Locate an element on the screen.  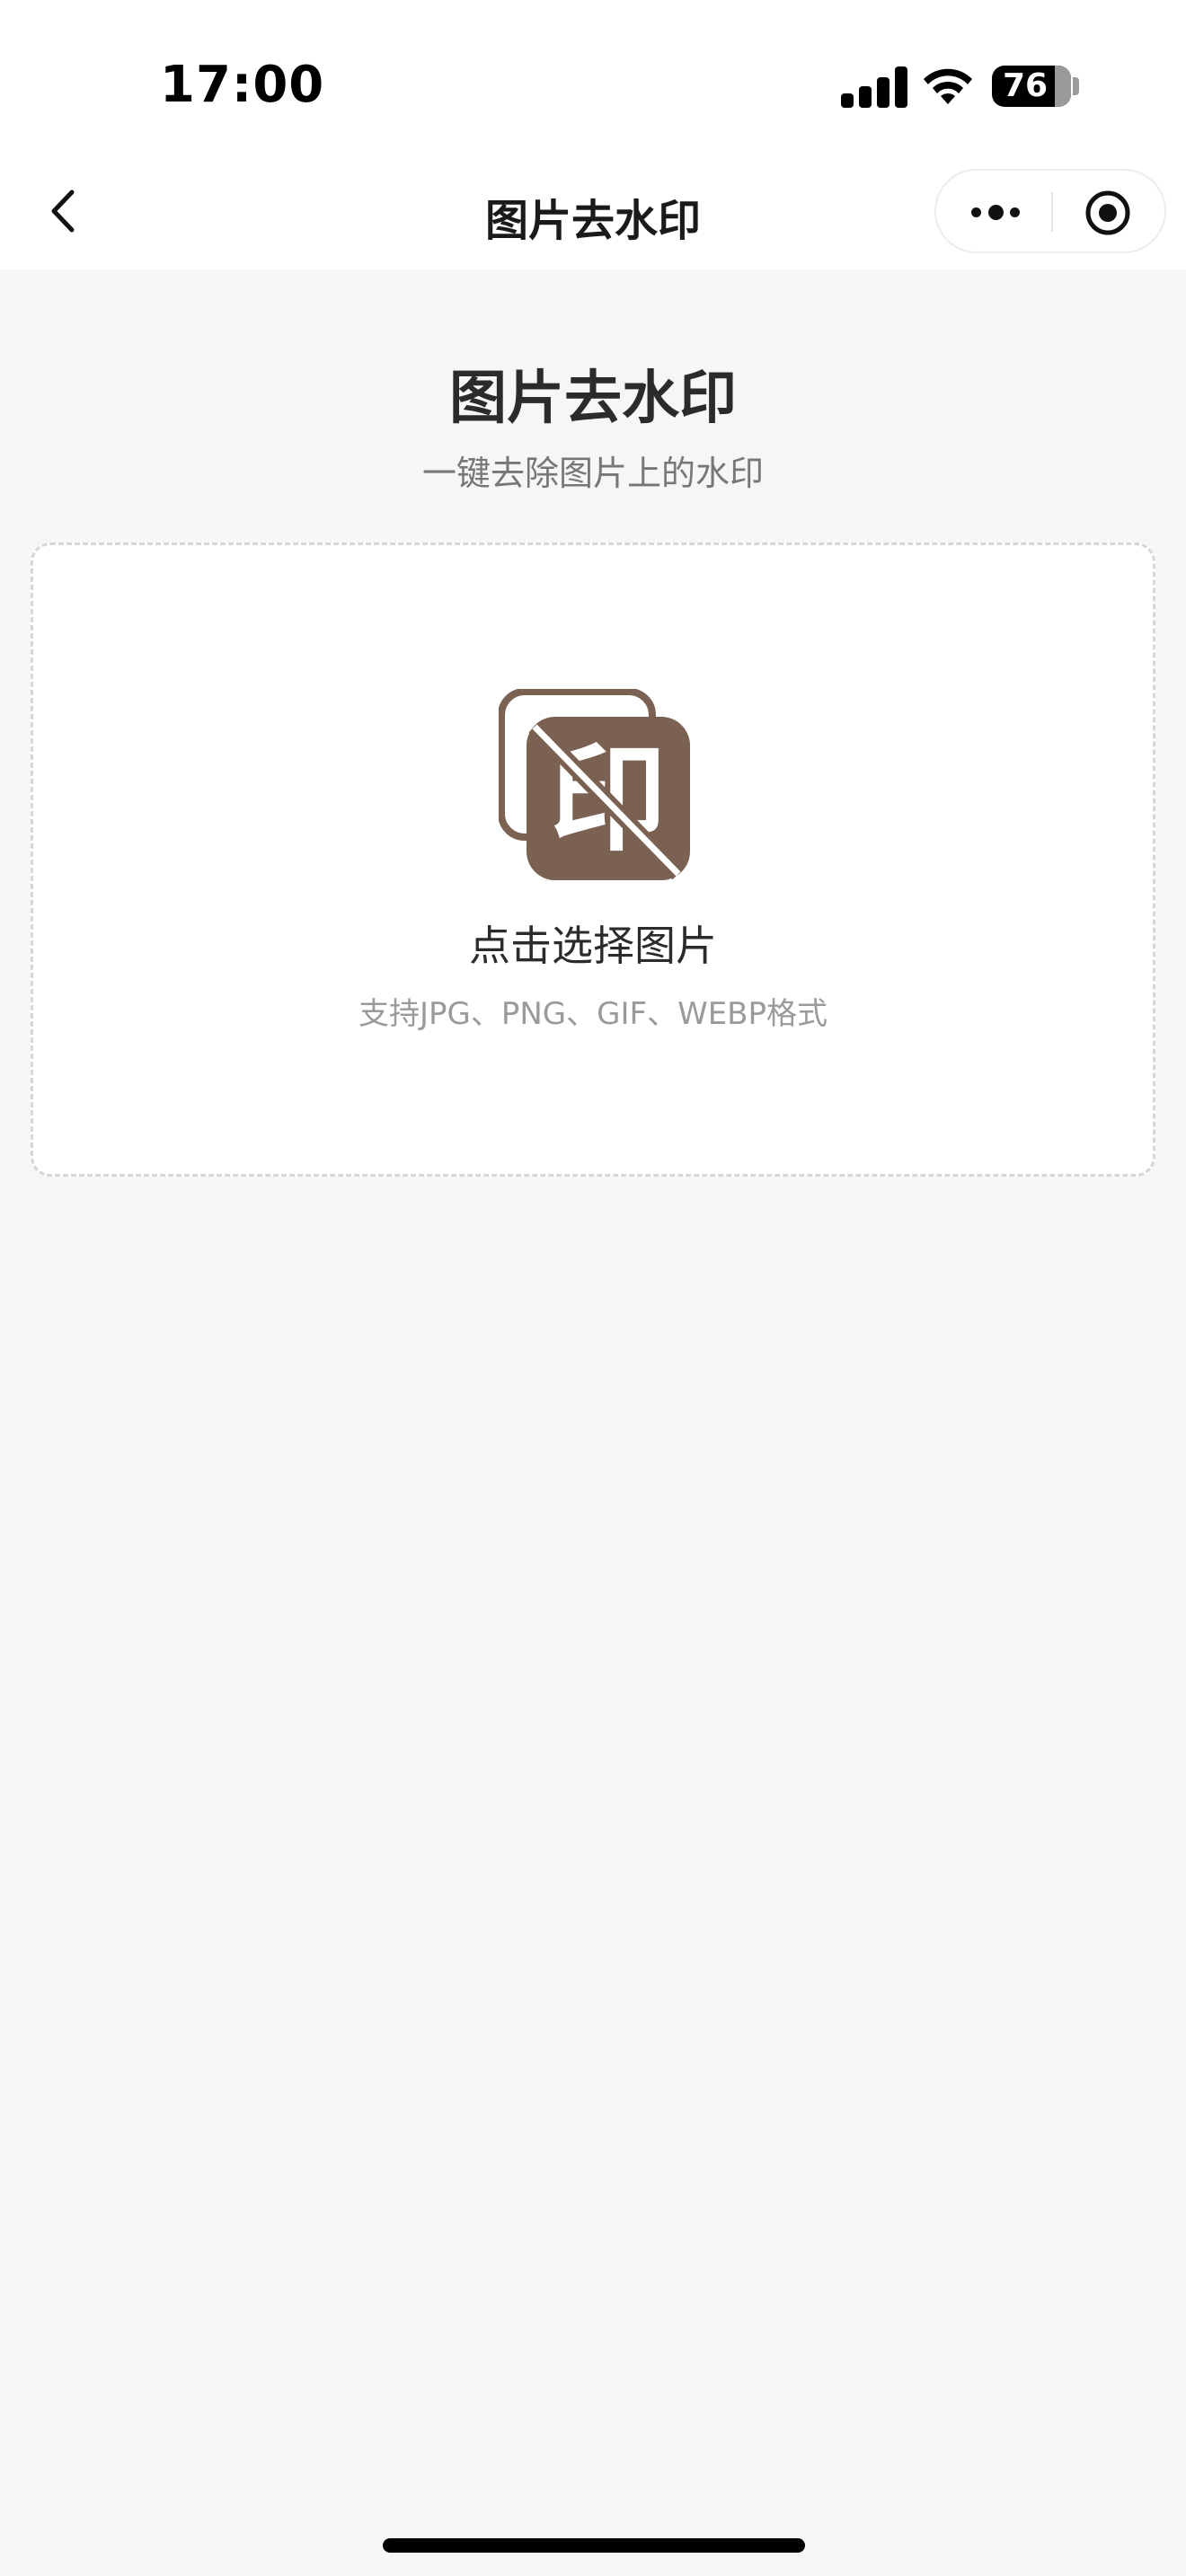
capsule-divider is located at coordinates (1052, 212).